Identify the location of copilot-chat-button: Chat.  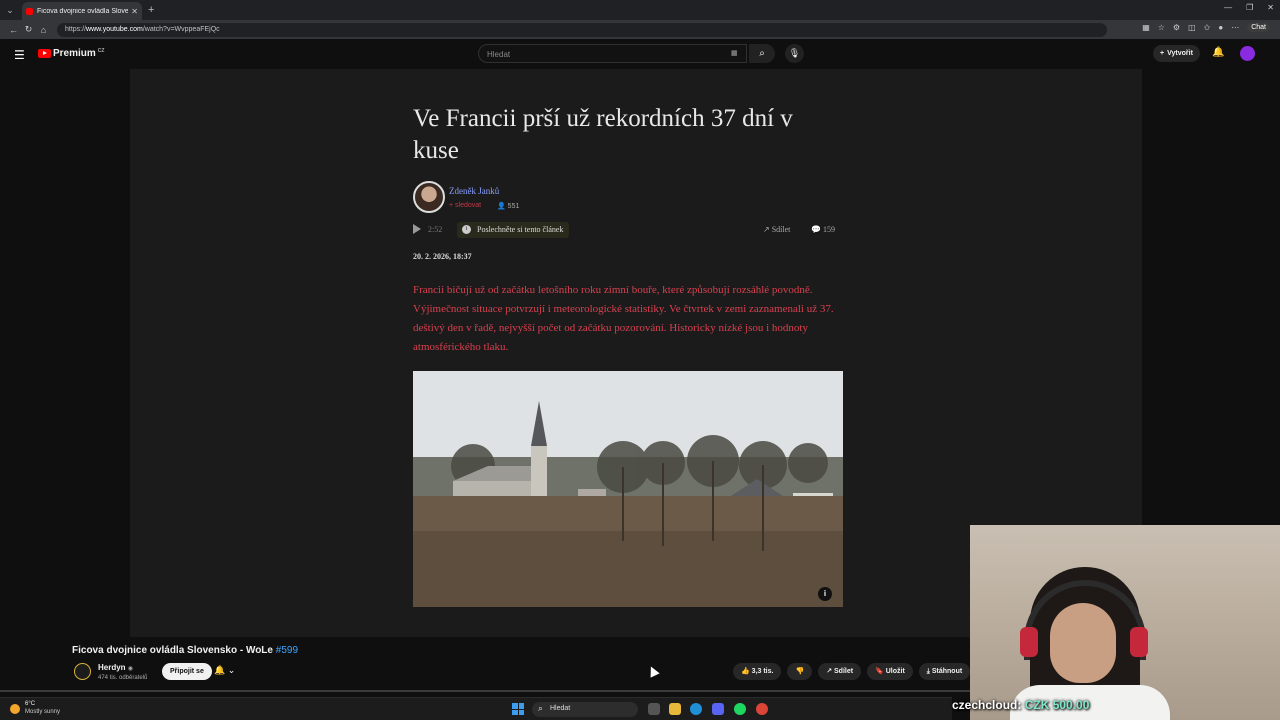
(1258, 27).